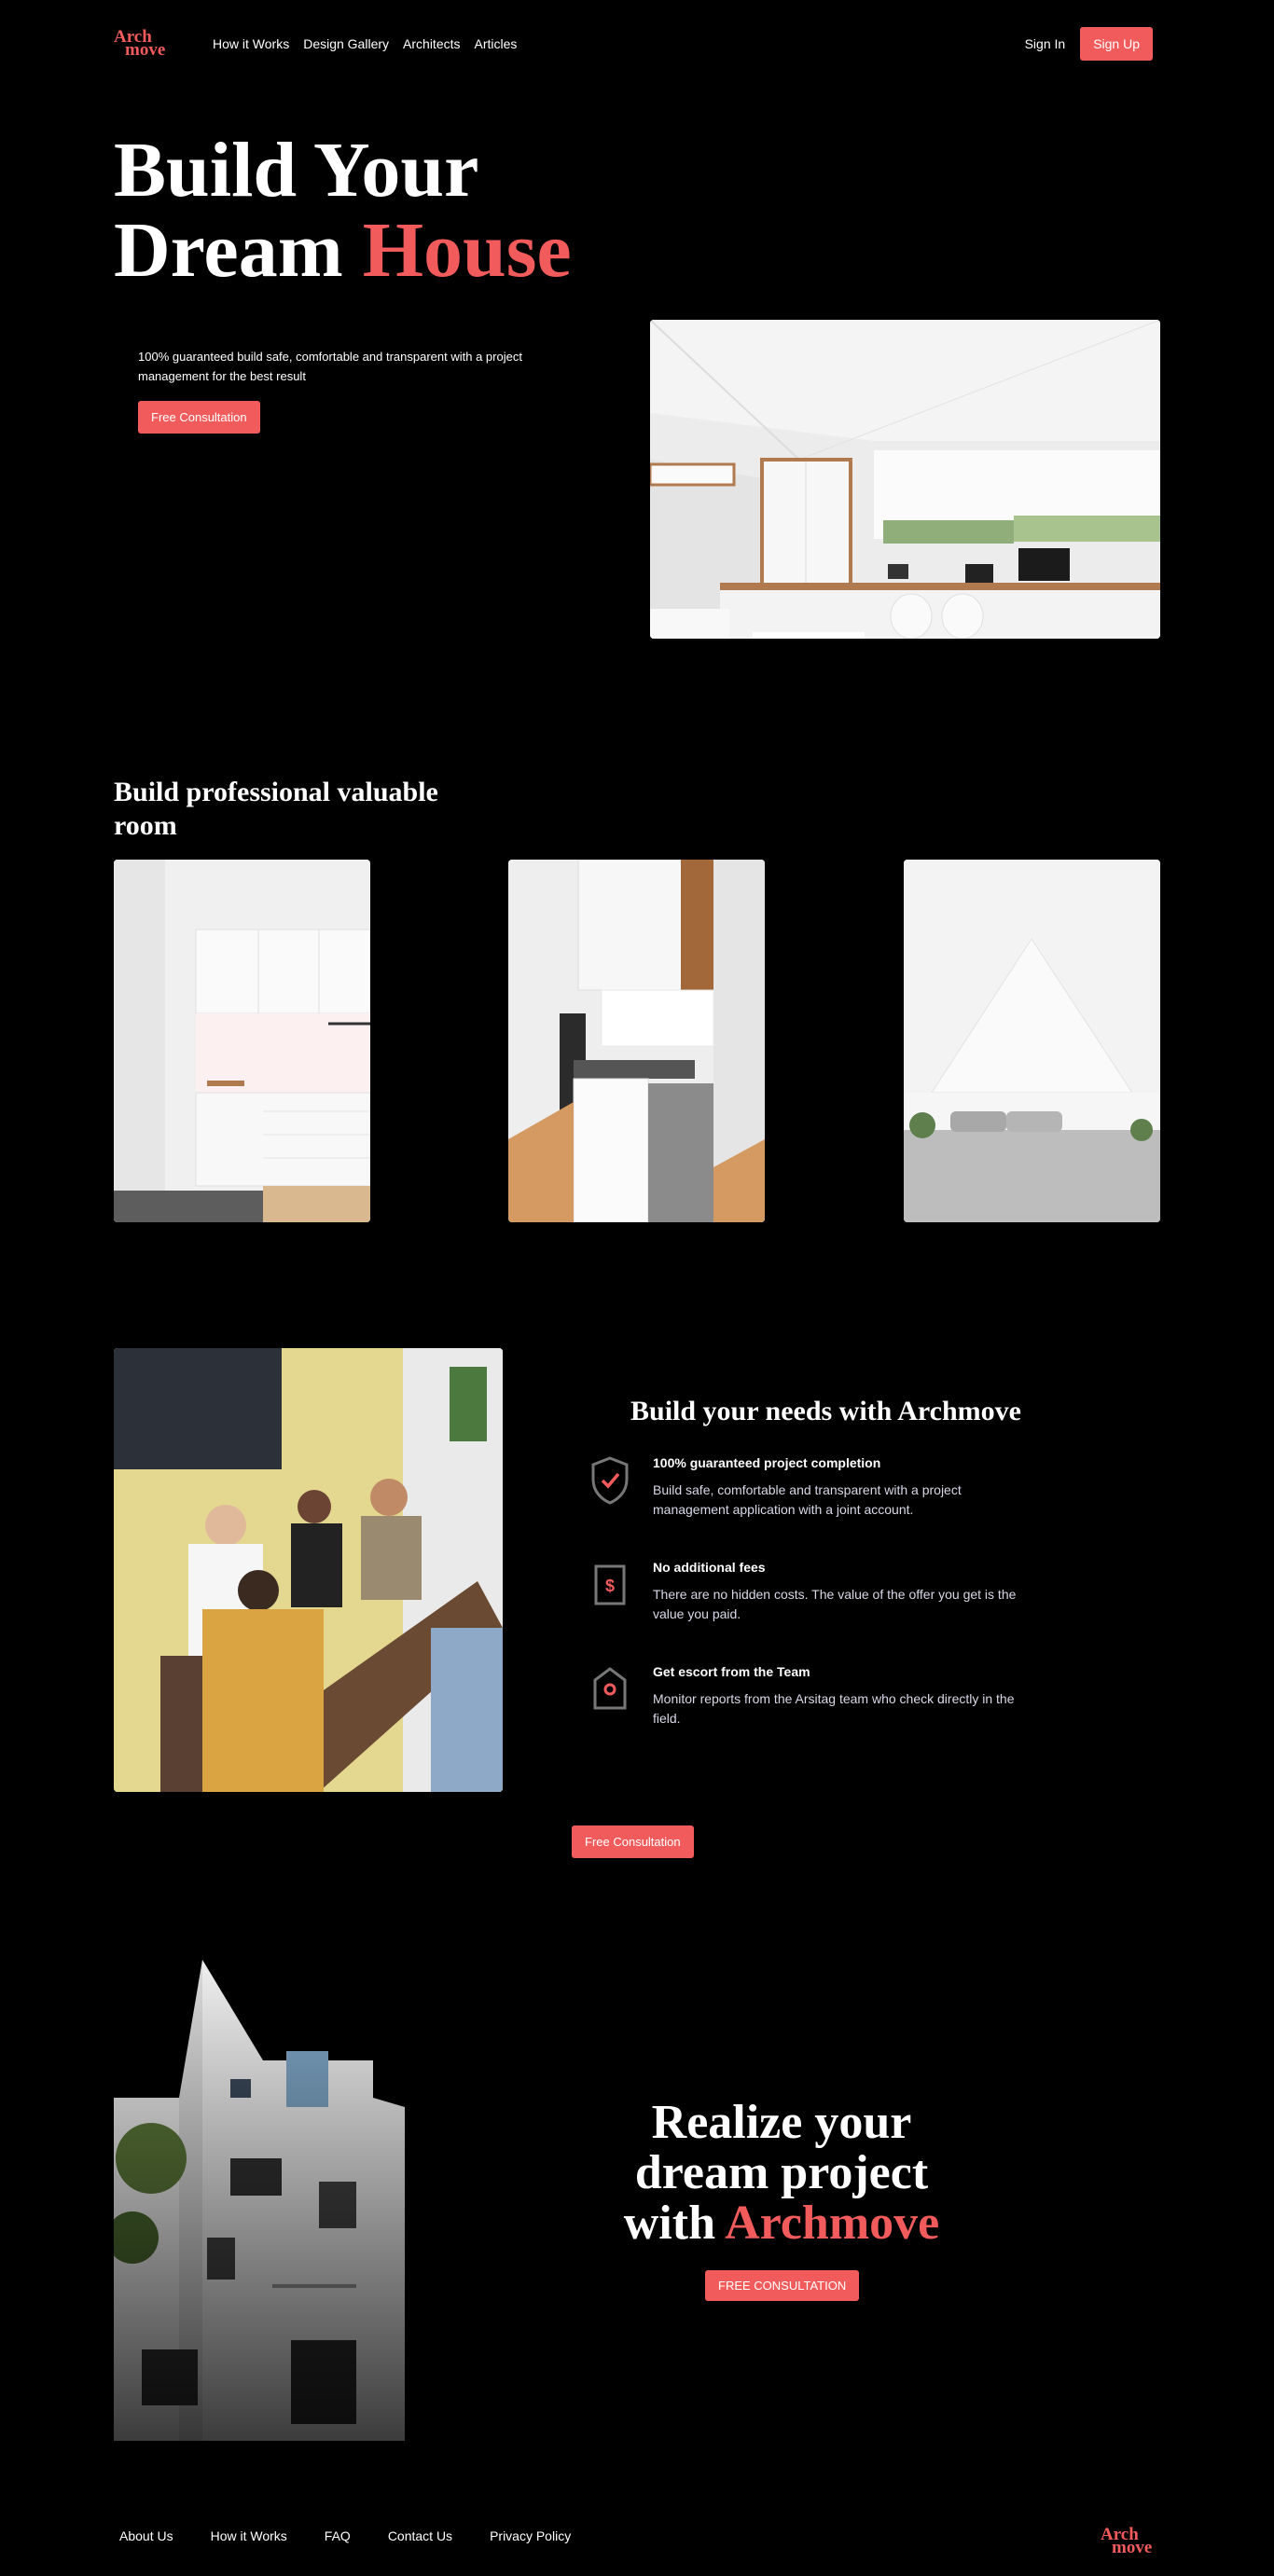 The width and height of the screenshot is (1274, 2576). Describe the element at coordinates (467, 250) in the screenshot. I see `hero-title-accent: House` at that location.